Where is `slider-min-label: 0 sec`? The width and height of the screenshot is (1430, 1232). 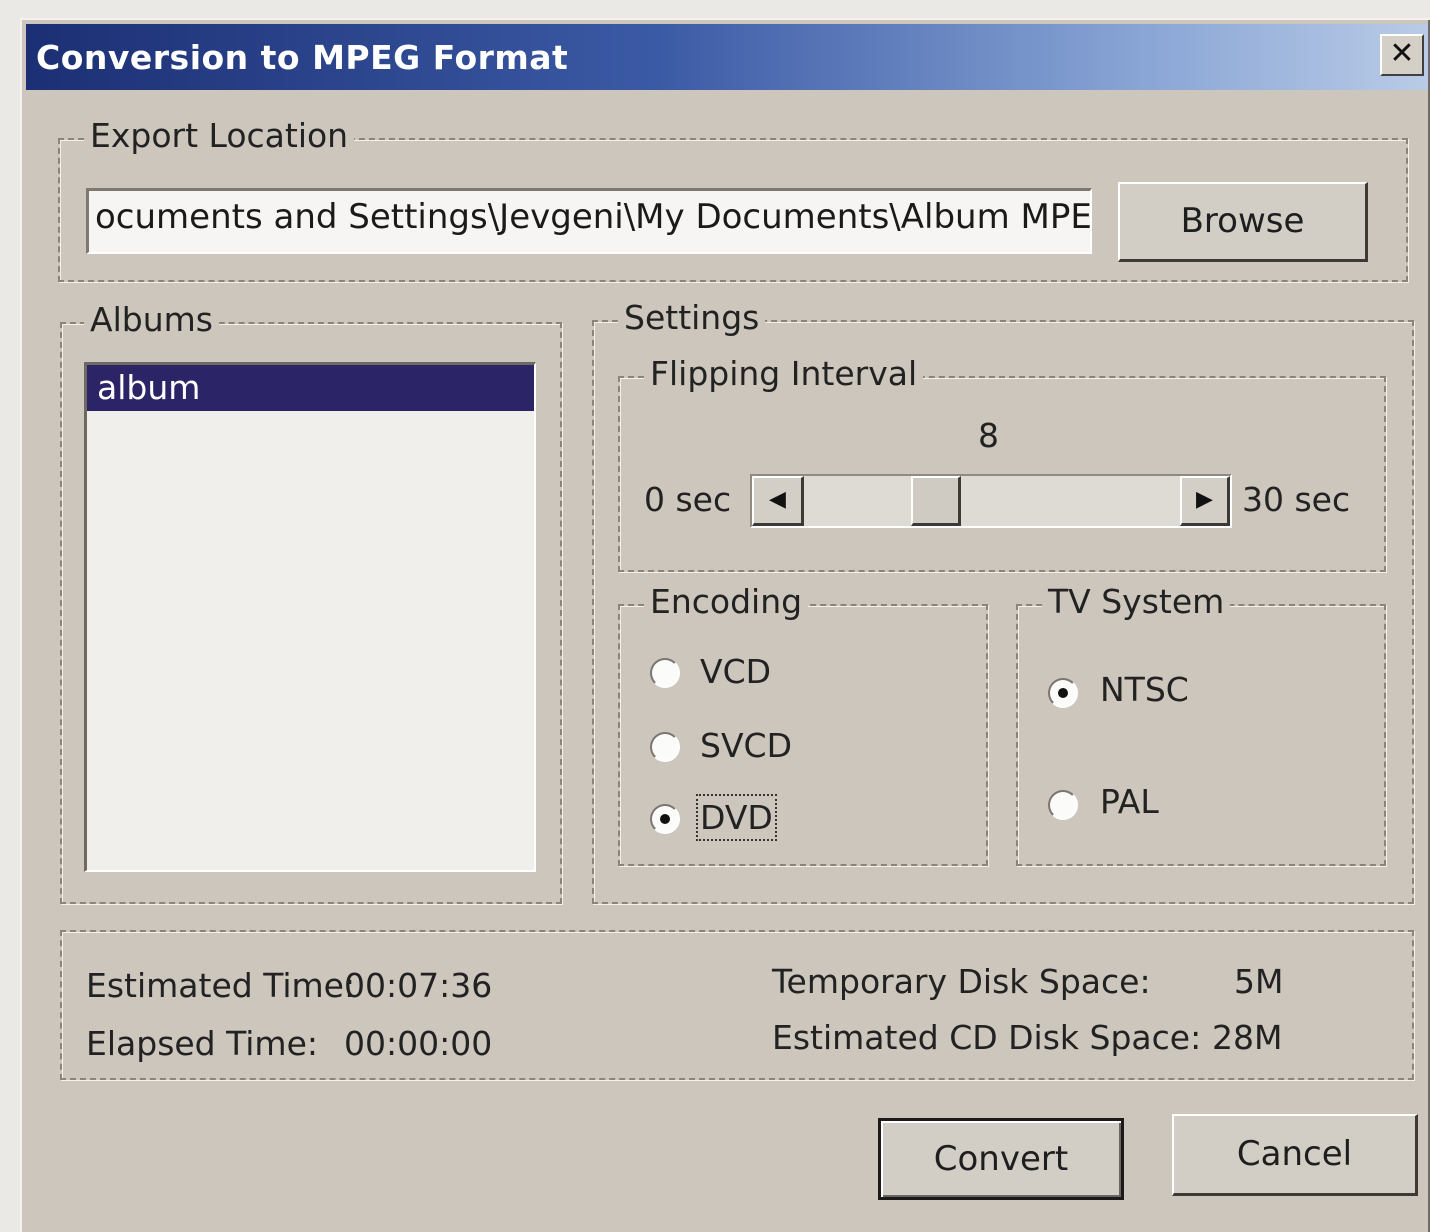
slider-min-label: 0 sec is located at coordinates (688, 499).